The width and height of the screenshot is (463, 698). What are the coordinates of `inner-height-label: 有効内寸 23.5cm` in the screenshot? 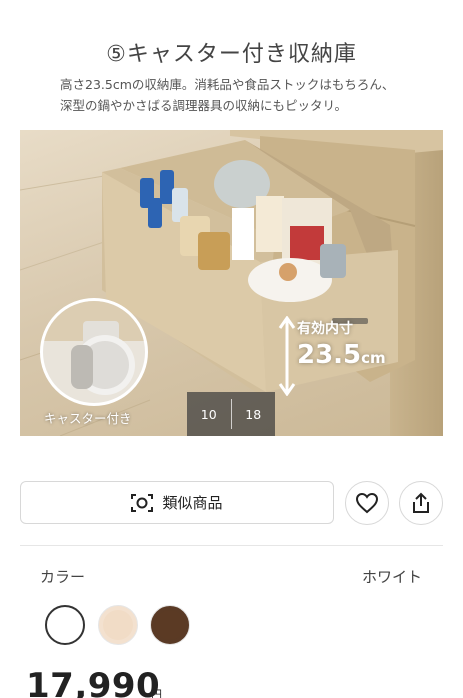 It's located at (341, 344).